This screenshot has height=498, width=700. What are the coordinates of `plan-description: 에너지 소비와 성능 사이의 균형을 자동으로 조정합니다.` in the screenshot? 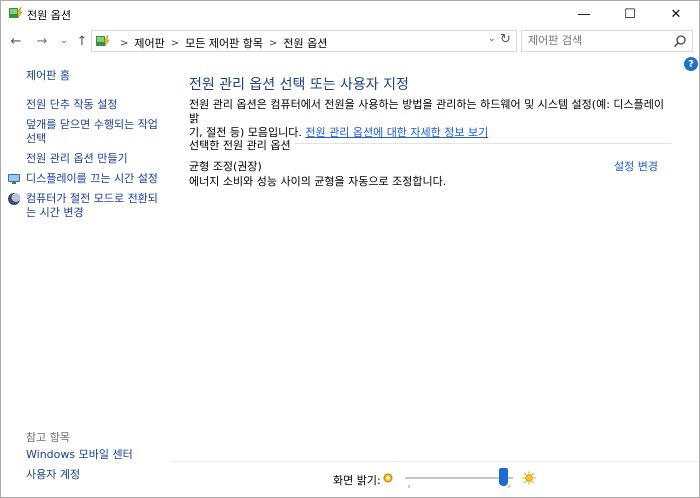 It's located at (318, 181).